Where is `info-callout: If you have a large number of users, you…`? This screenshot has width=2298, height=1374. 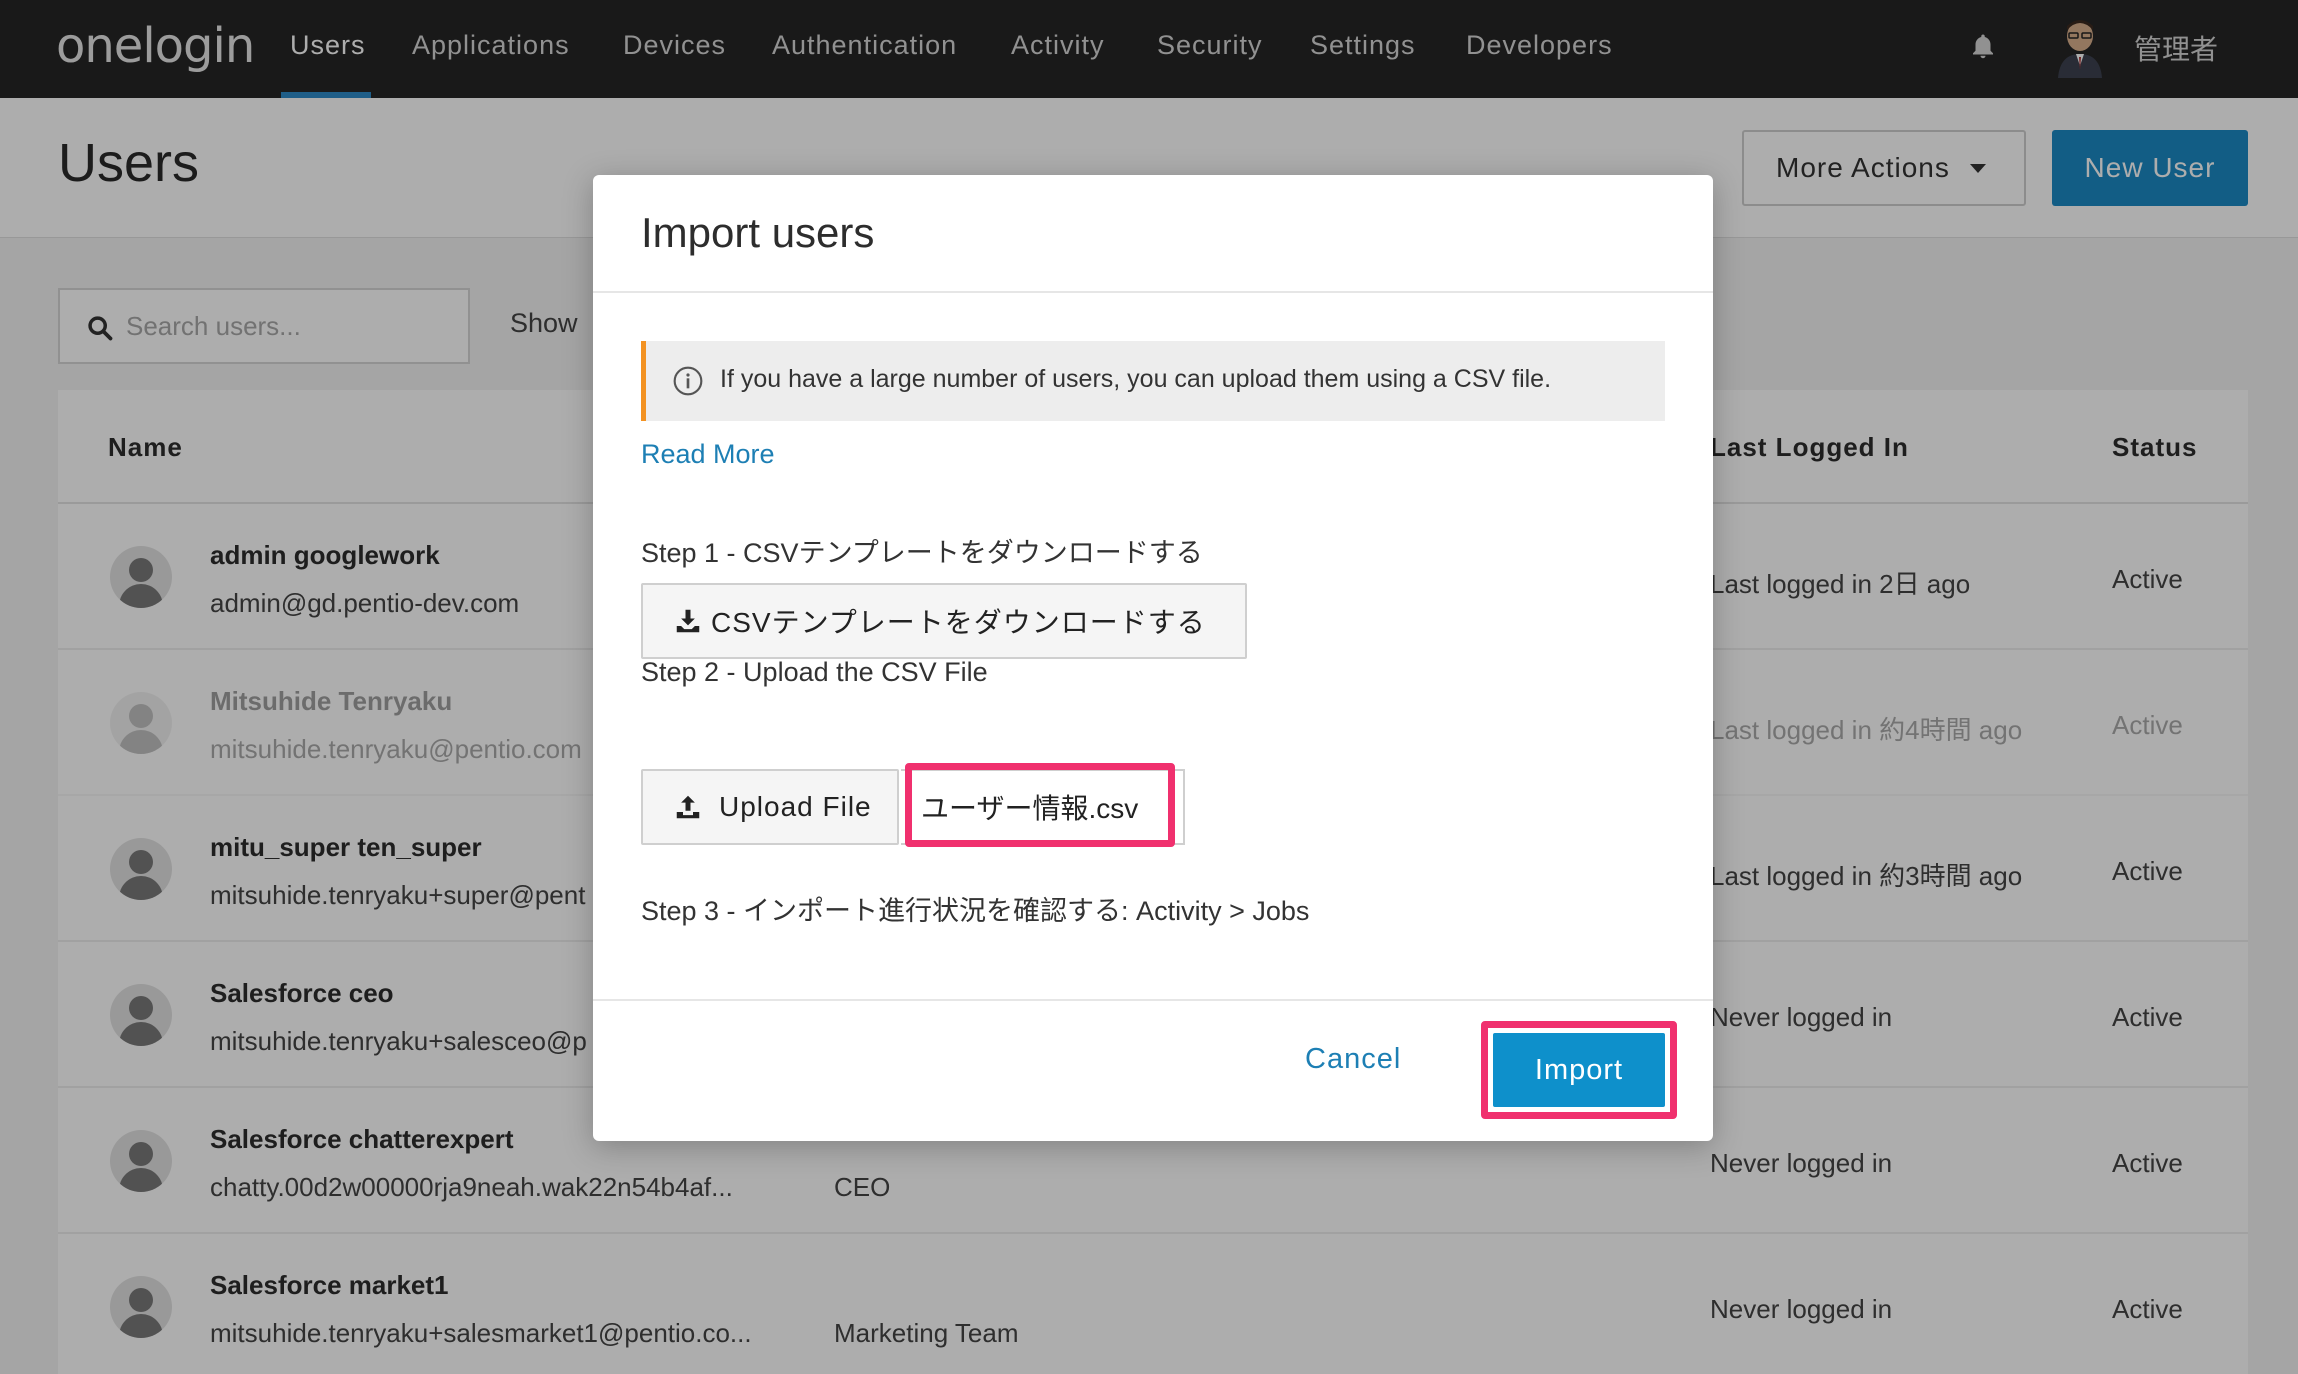 info-callout: If you have a large number of users, you… is located at coordinates (1153, 381).